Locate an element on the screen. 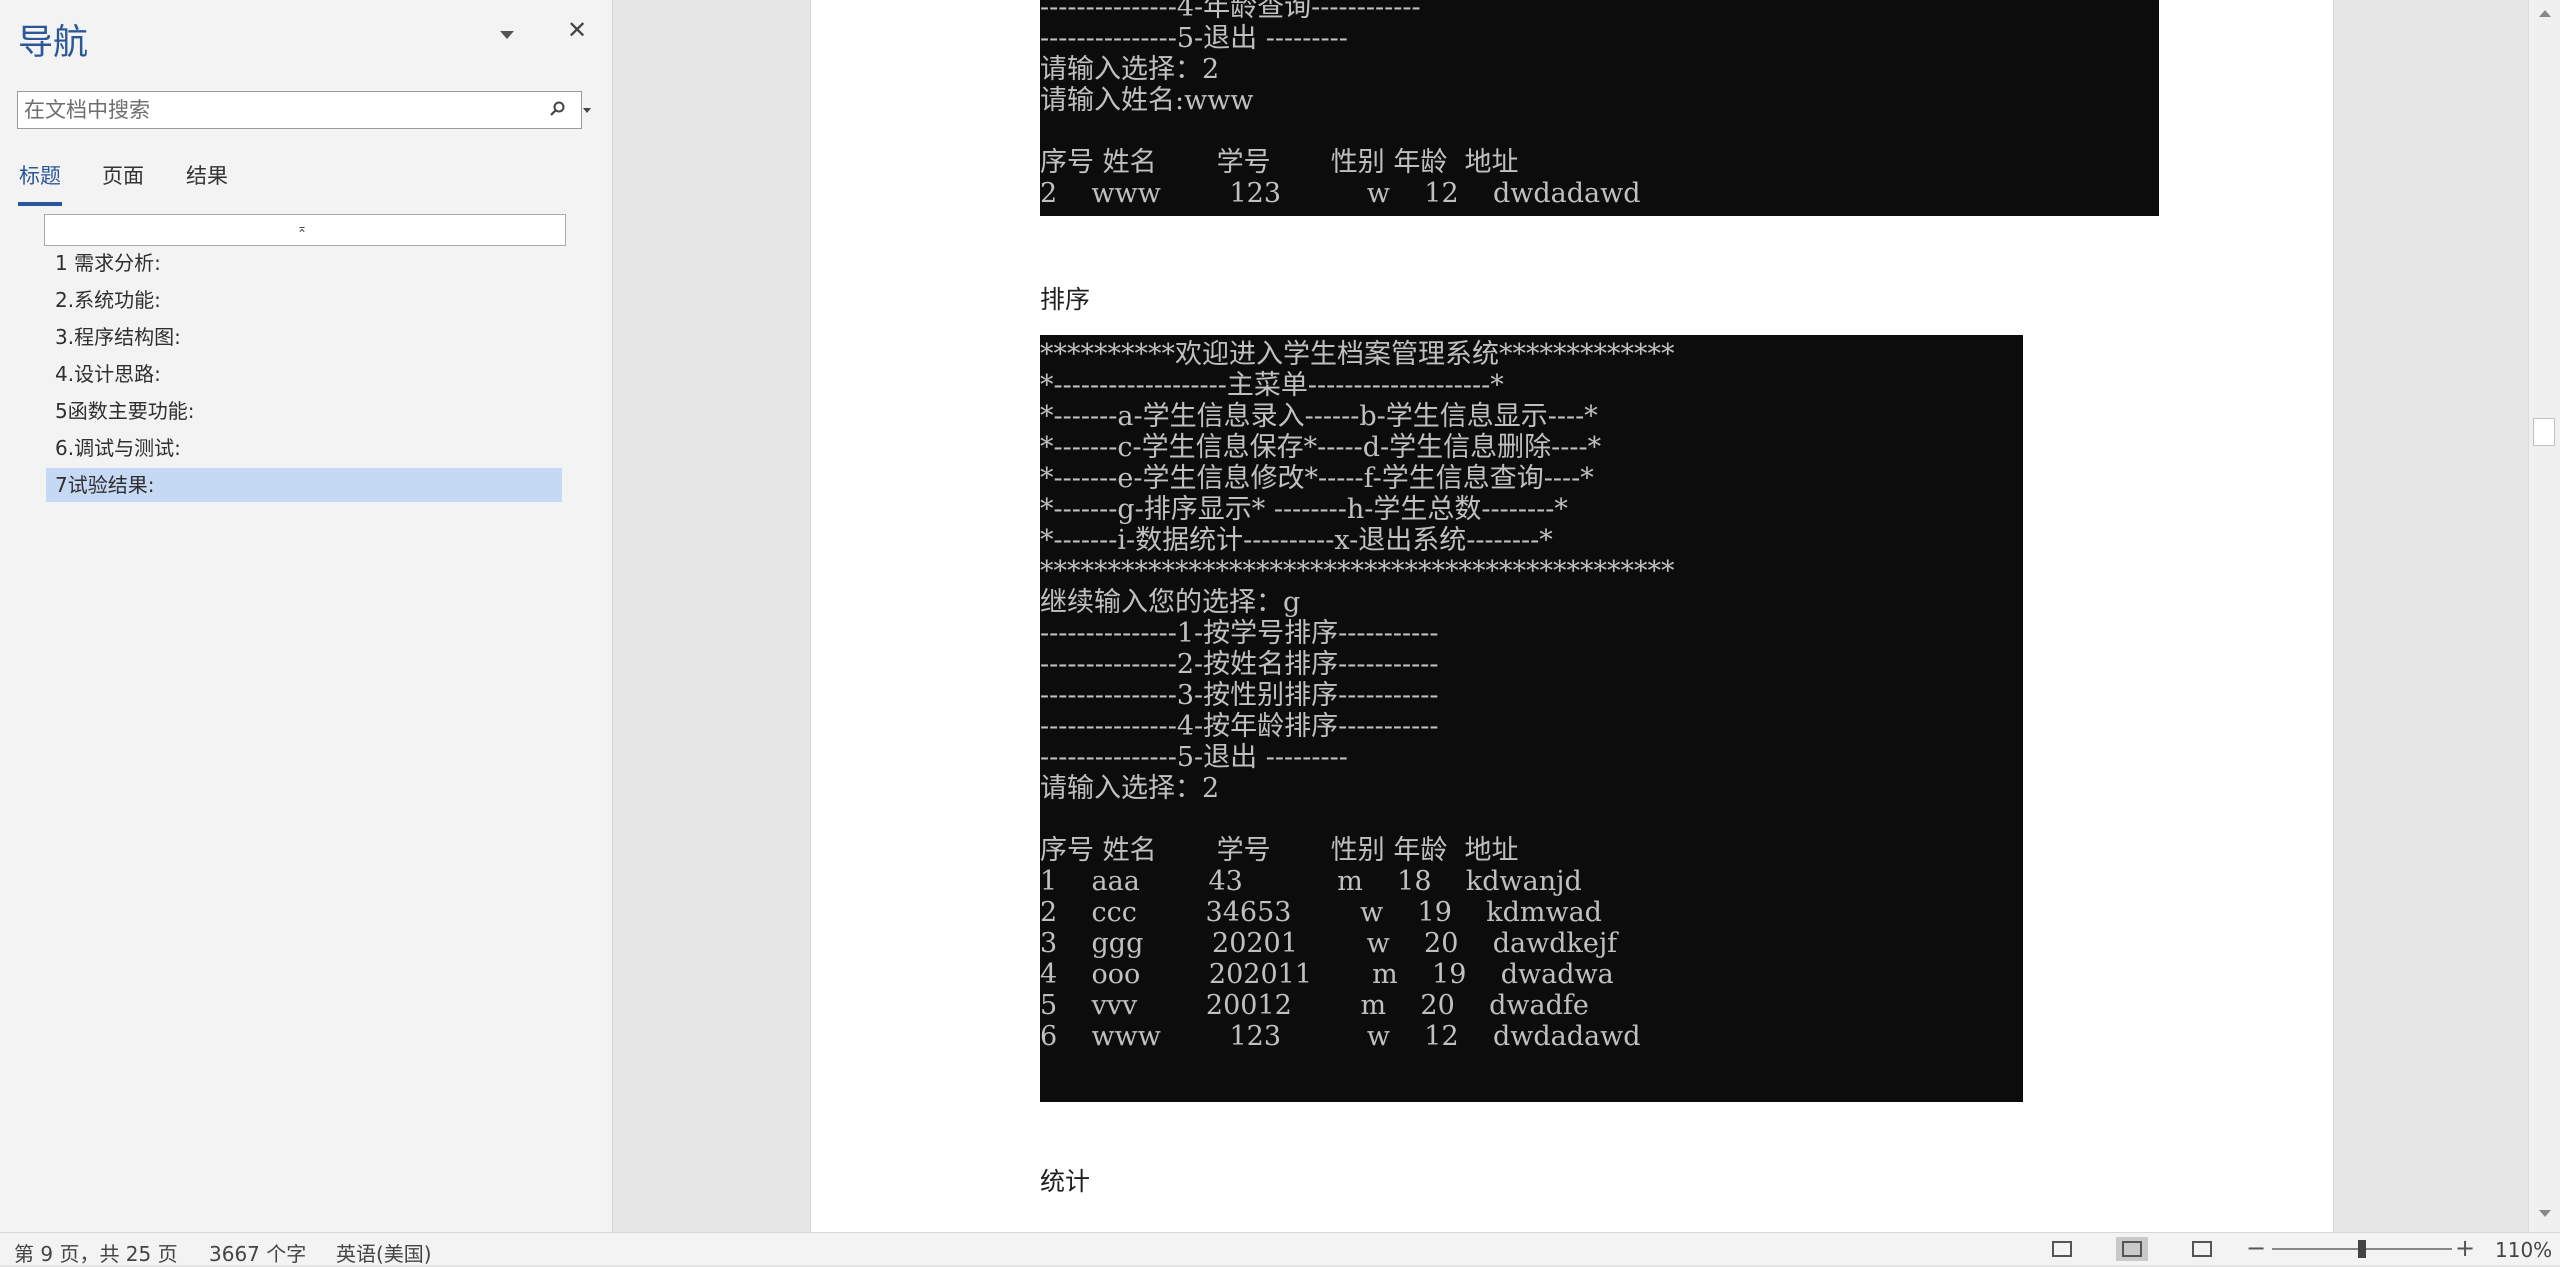 The height and width of the screenshot is (1267, 2560). console-line: *-------c-学生信息保存*-----d-学生信息删除----* is located at coordinates (1321, 447).